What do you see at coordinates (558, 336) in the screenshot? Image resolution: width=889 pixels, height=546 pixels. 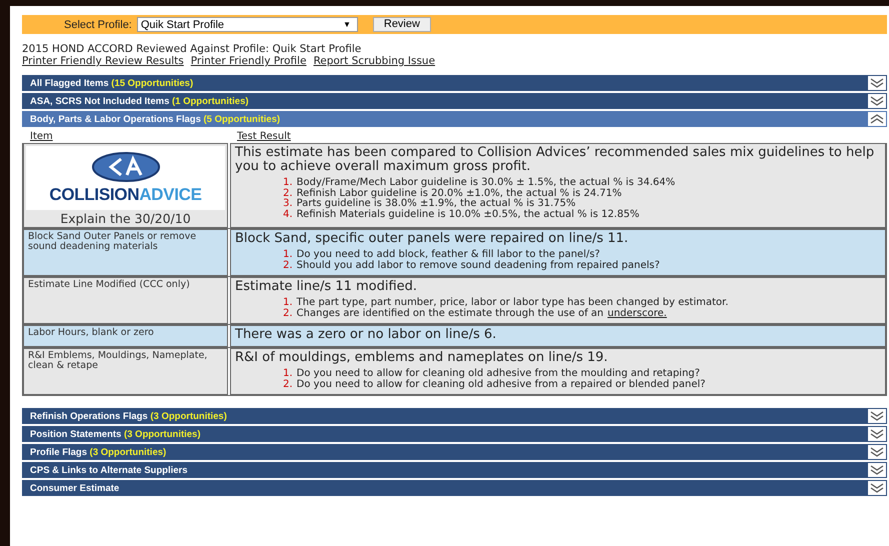 I see `result-cell: There was a zero or no labor on line/s 6.` at bounding box center [558, 336].